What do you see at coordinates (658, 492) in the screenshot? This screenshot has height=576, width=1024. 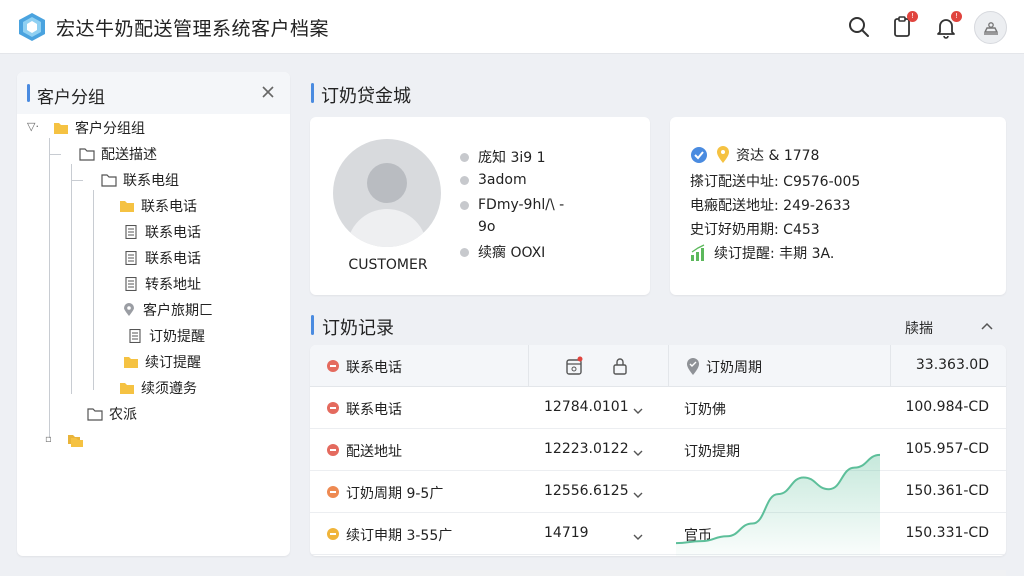 I see `table-row: 订奶周期 9-5广 12556.6125 150.361-CD` at bounding box center [658, 492].